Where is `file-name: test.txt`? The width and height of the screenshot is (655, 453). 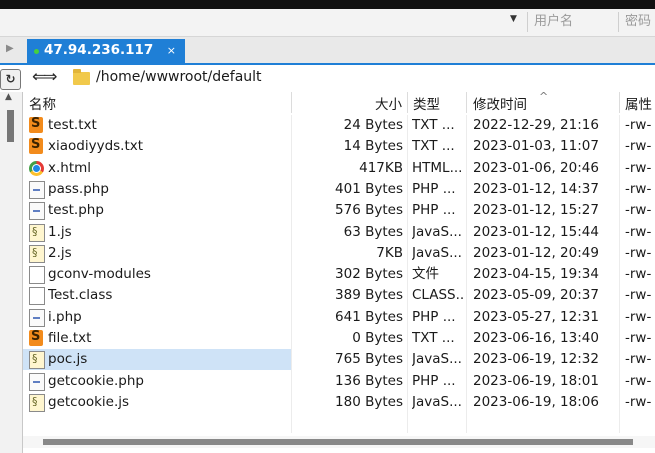
file-name: test.txt is located at coordinates (72, 125).